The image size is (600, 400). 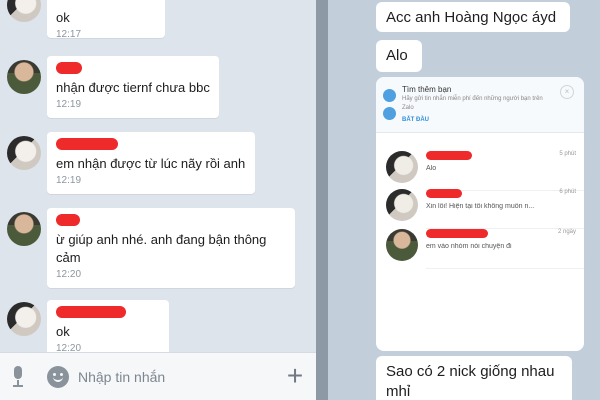 I want to click on message-time: 12:17, so click(x=69, y=34).